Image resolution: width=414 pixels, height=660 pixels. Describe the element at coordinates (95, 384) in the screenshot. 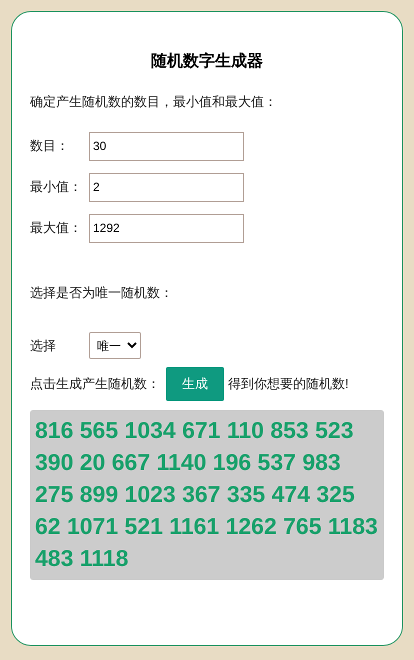

I see `generate-prompt: 点击生成产生随机数：` at that location.